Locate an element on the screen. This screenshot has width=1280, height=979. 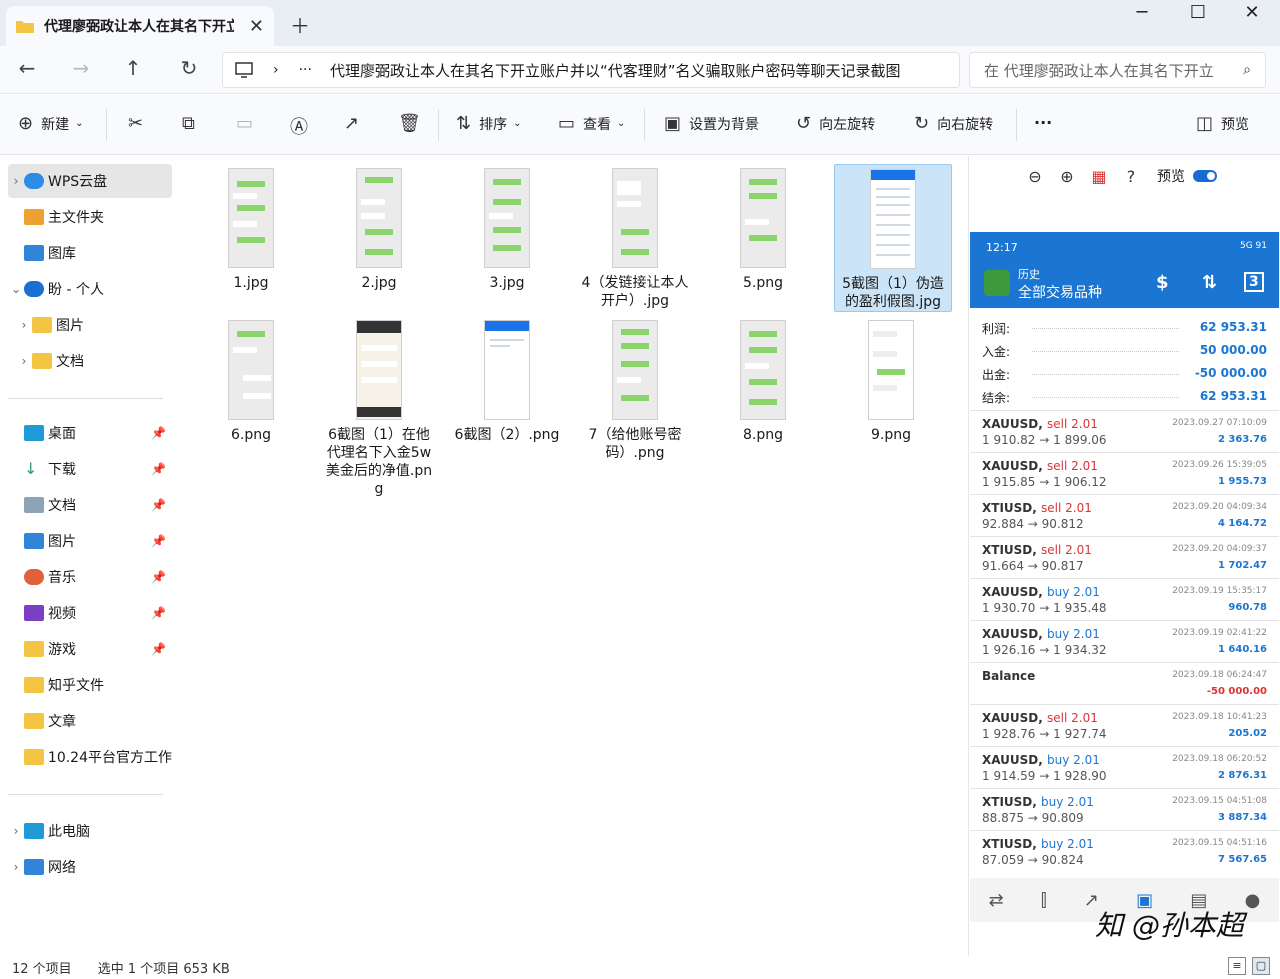
file-item: 6.png is located at coordinates (251, 380).